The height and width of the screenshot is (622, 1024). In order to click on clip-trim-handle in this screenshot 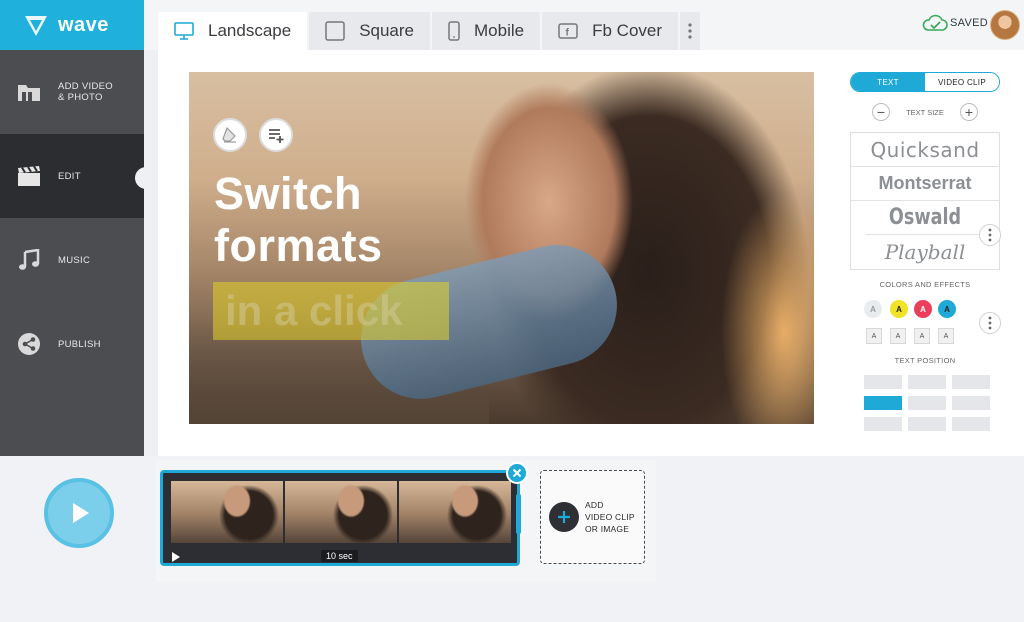, I will do `click(518, 514)`.